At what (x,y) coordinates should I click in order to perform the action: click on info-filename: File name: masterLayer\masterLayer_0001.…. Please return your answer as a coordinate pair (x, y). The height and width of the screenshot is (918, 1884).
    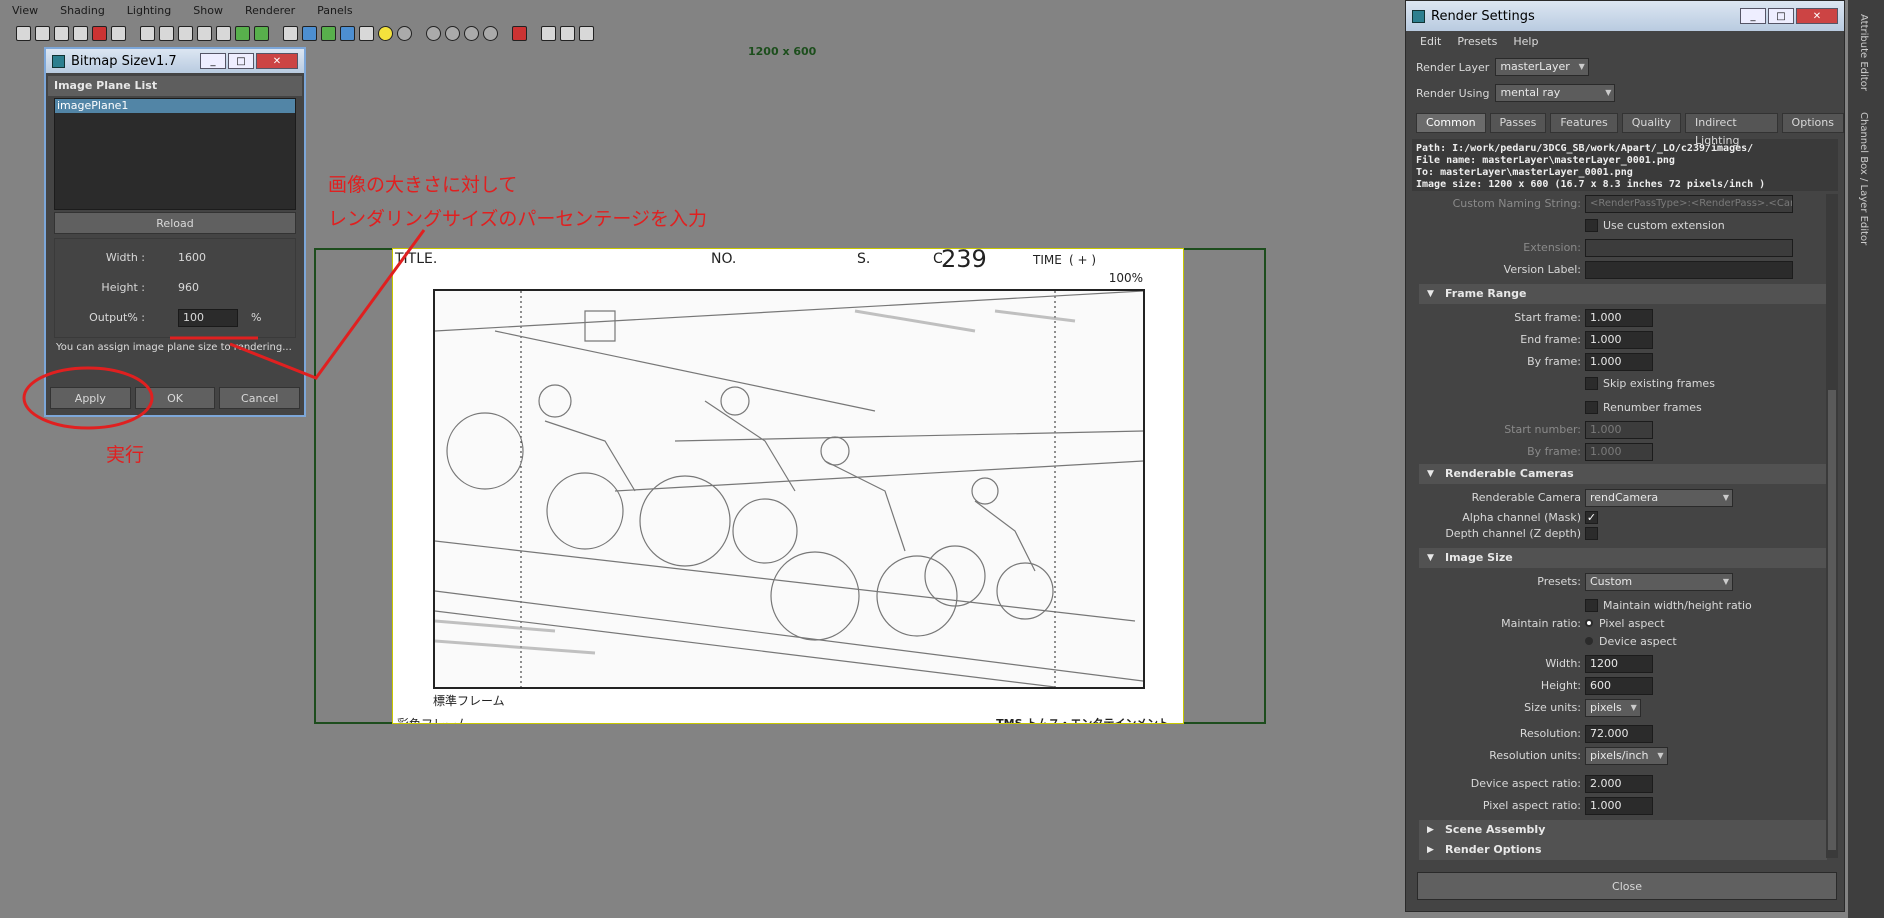
    Looking at the image, I should click on (1545, 160).